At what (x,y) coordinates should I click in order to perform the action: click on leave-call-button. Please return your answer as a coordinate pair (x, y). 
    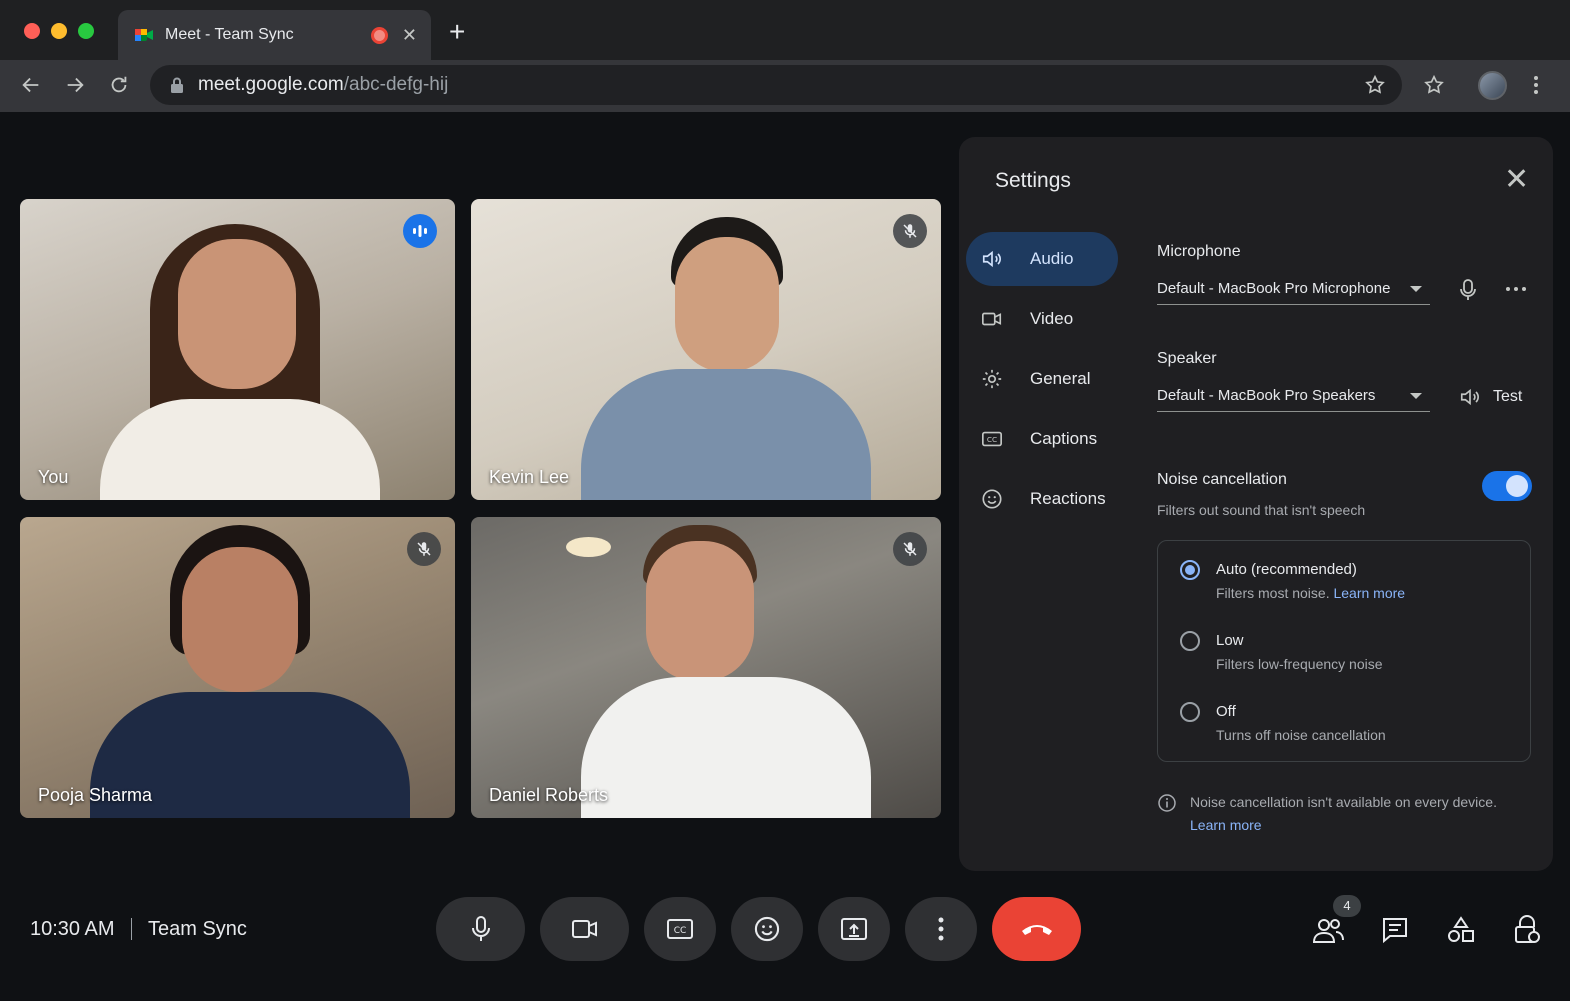
    Looking at the image, I should click on (1036, 929).